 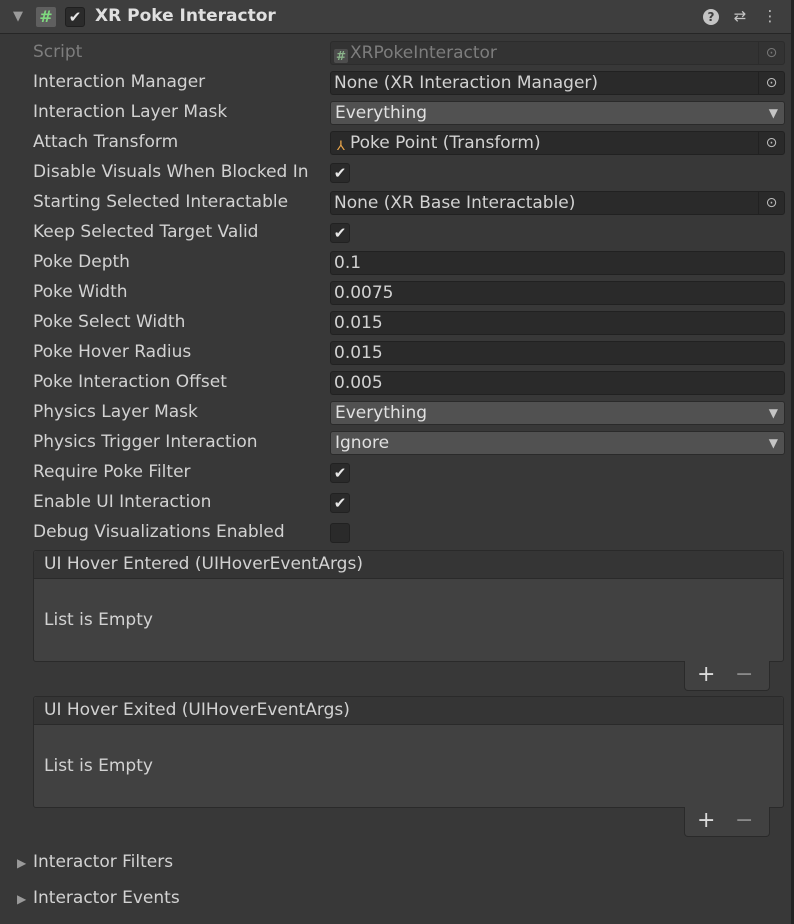 What do you see at coordinates (408, 565) in the screenshot?
I see `event-title: UI Hover Entered (UIHoverEventArgs)` at bounding box center [408, 565].